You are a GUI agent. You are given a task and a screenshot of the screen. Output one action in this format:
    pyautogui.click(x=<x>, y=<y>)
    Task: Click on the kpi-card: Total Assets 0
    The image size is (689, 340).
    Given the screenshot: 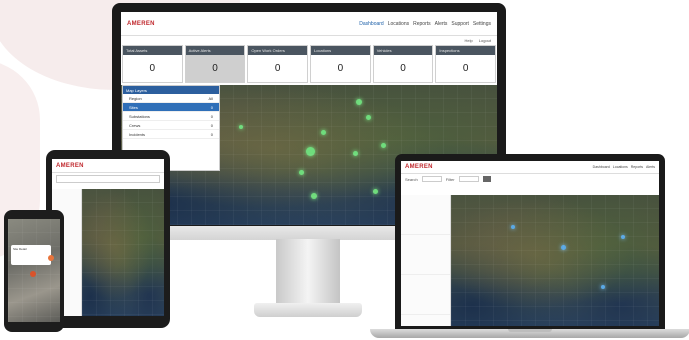 What is the action you would take?
    pyautogui.click(x=152, y=64)
    